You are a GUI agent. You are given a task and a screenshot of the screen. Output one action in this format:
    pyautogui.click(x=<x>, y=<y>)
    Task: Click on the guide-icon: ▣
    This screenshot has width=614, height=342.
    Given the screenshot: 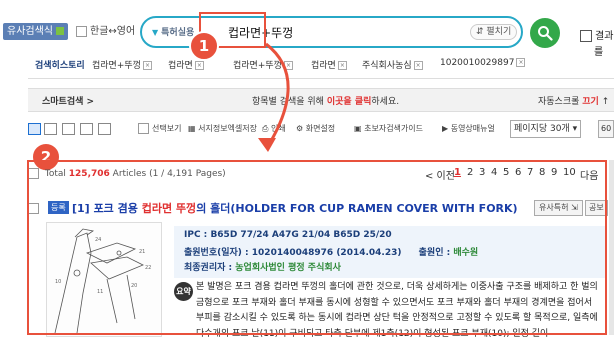 What is the action you would take?
    pyautogui.click(x=359, y=128)
    